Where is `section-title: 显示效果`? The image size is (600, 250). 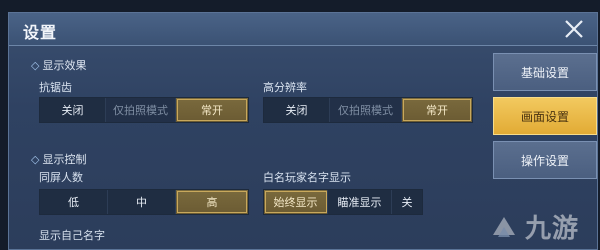 section-title: 显示效果 is located at coordinates (64, 65).